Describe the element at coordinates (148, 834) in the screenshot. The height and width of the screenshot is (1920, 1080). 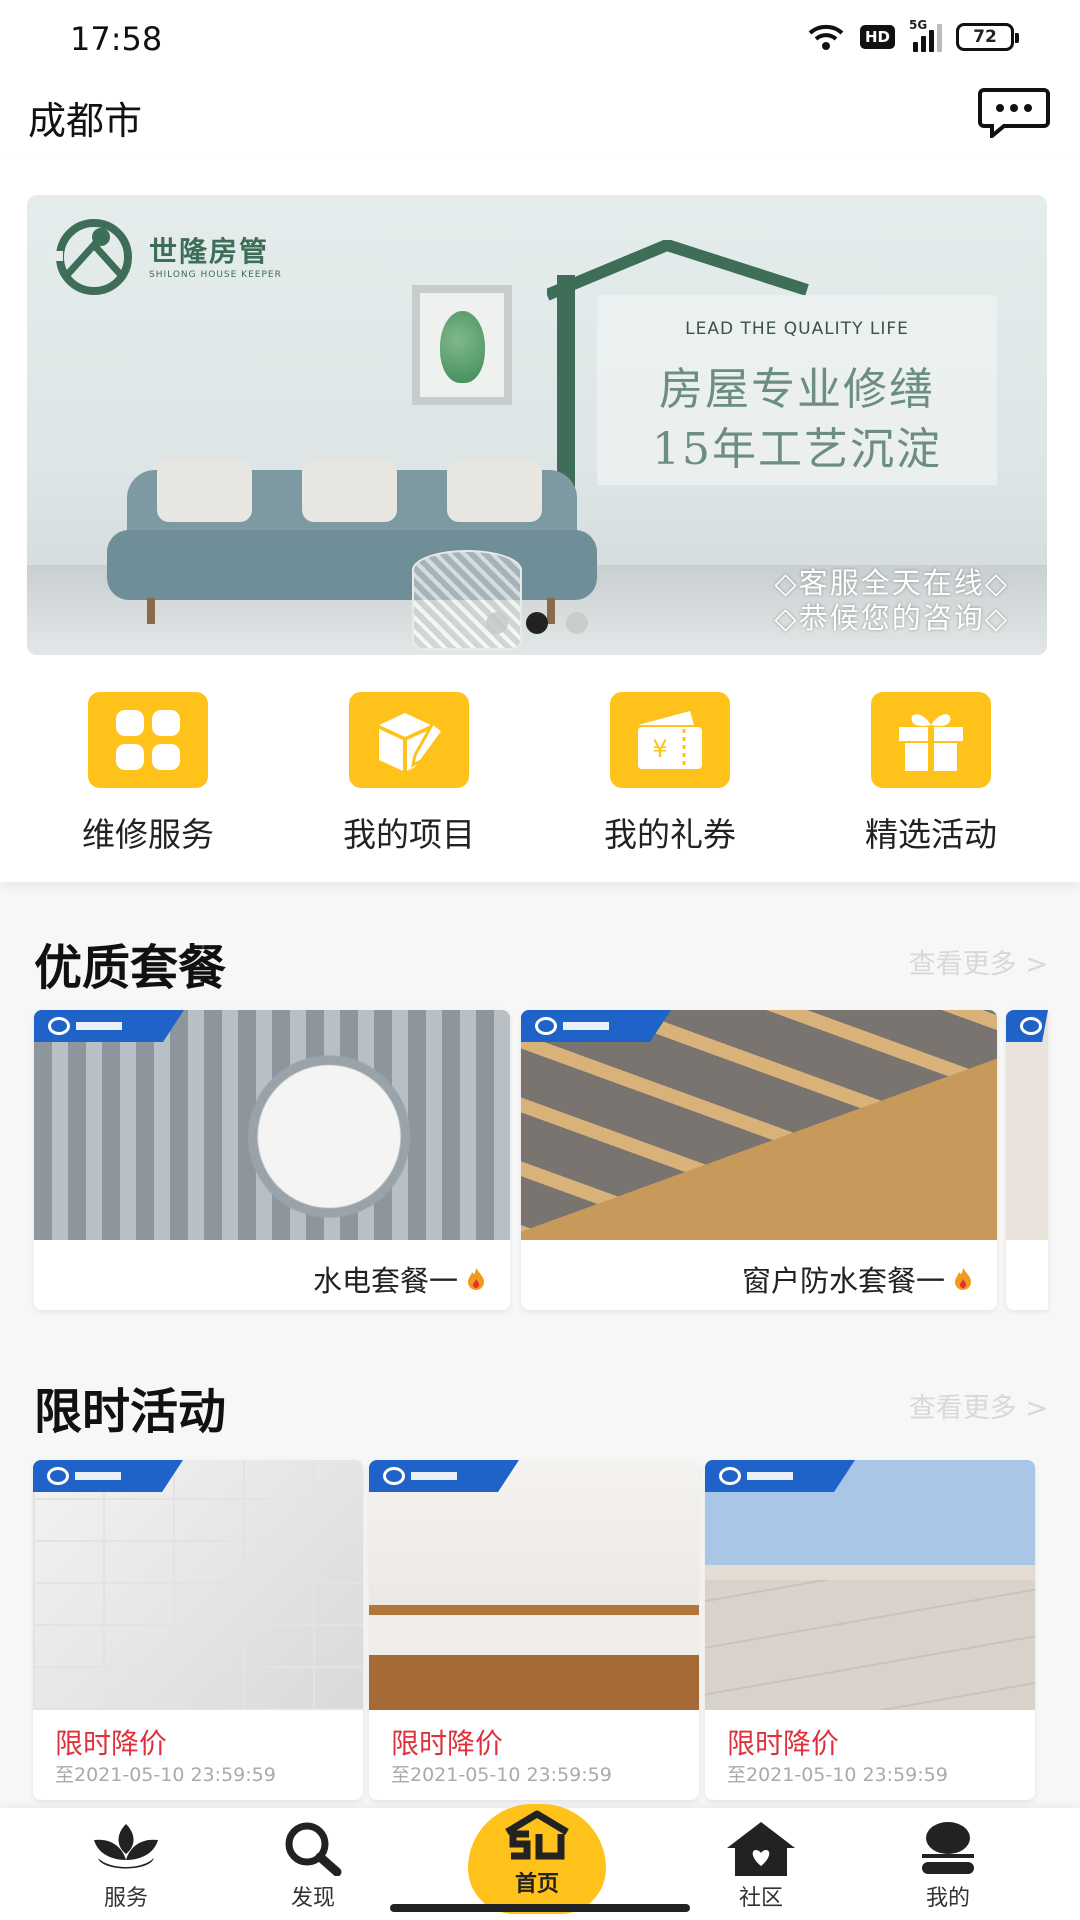
I see `quick-item-label: 维修服务` at that location.